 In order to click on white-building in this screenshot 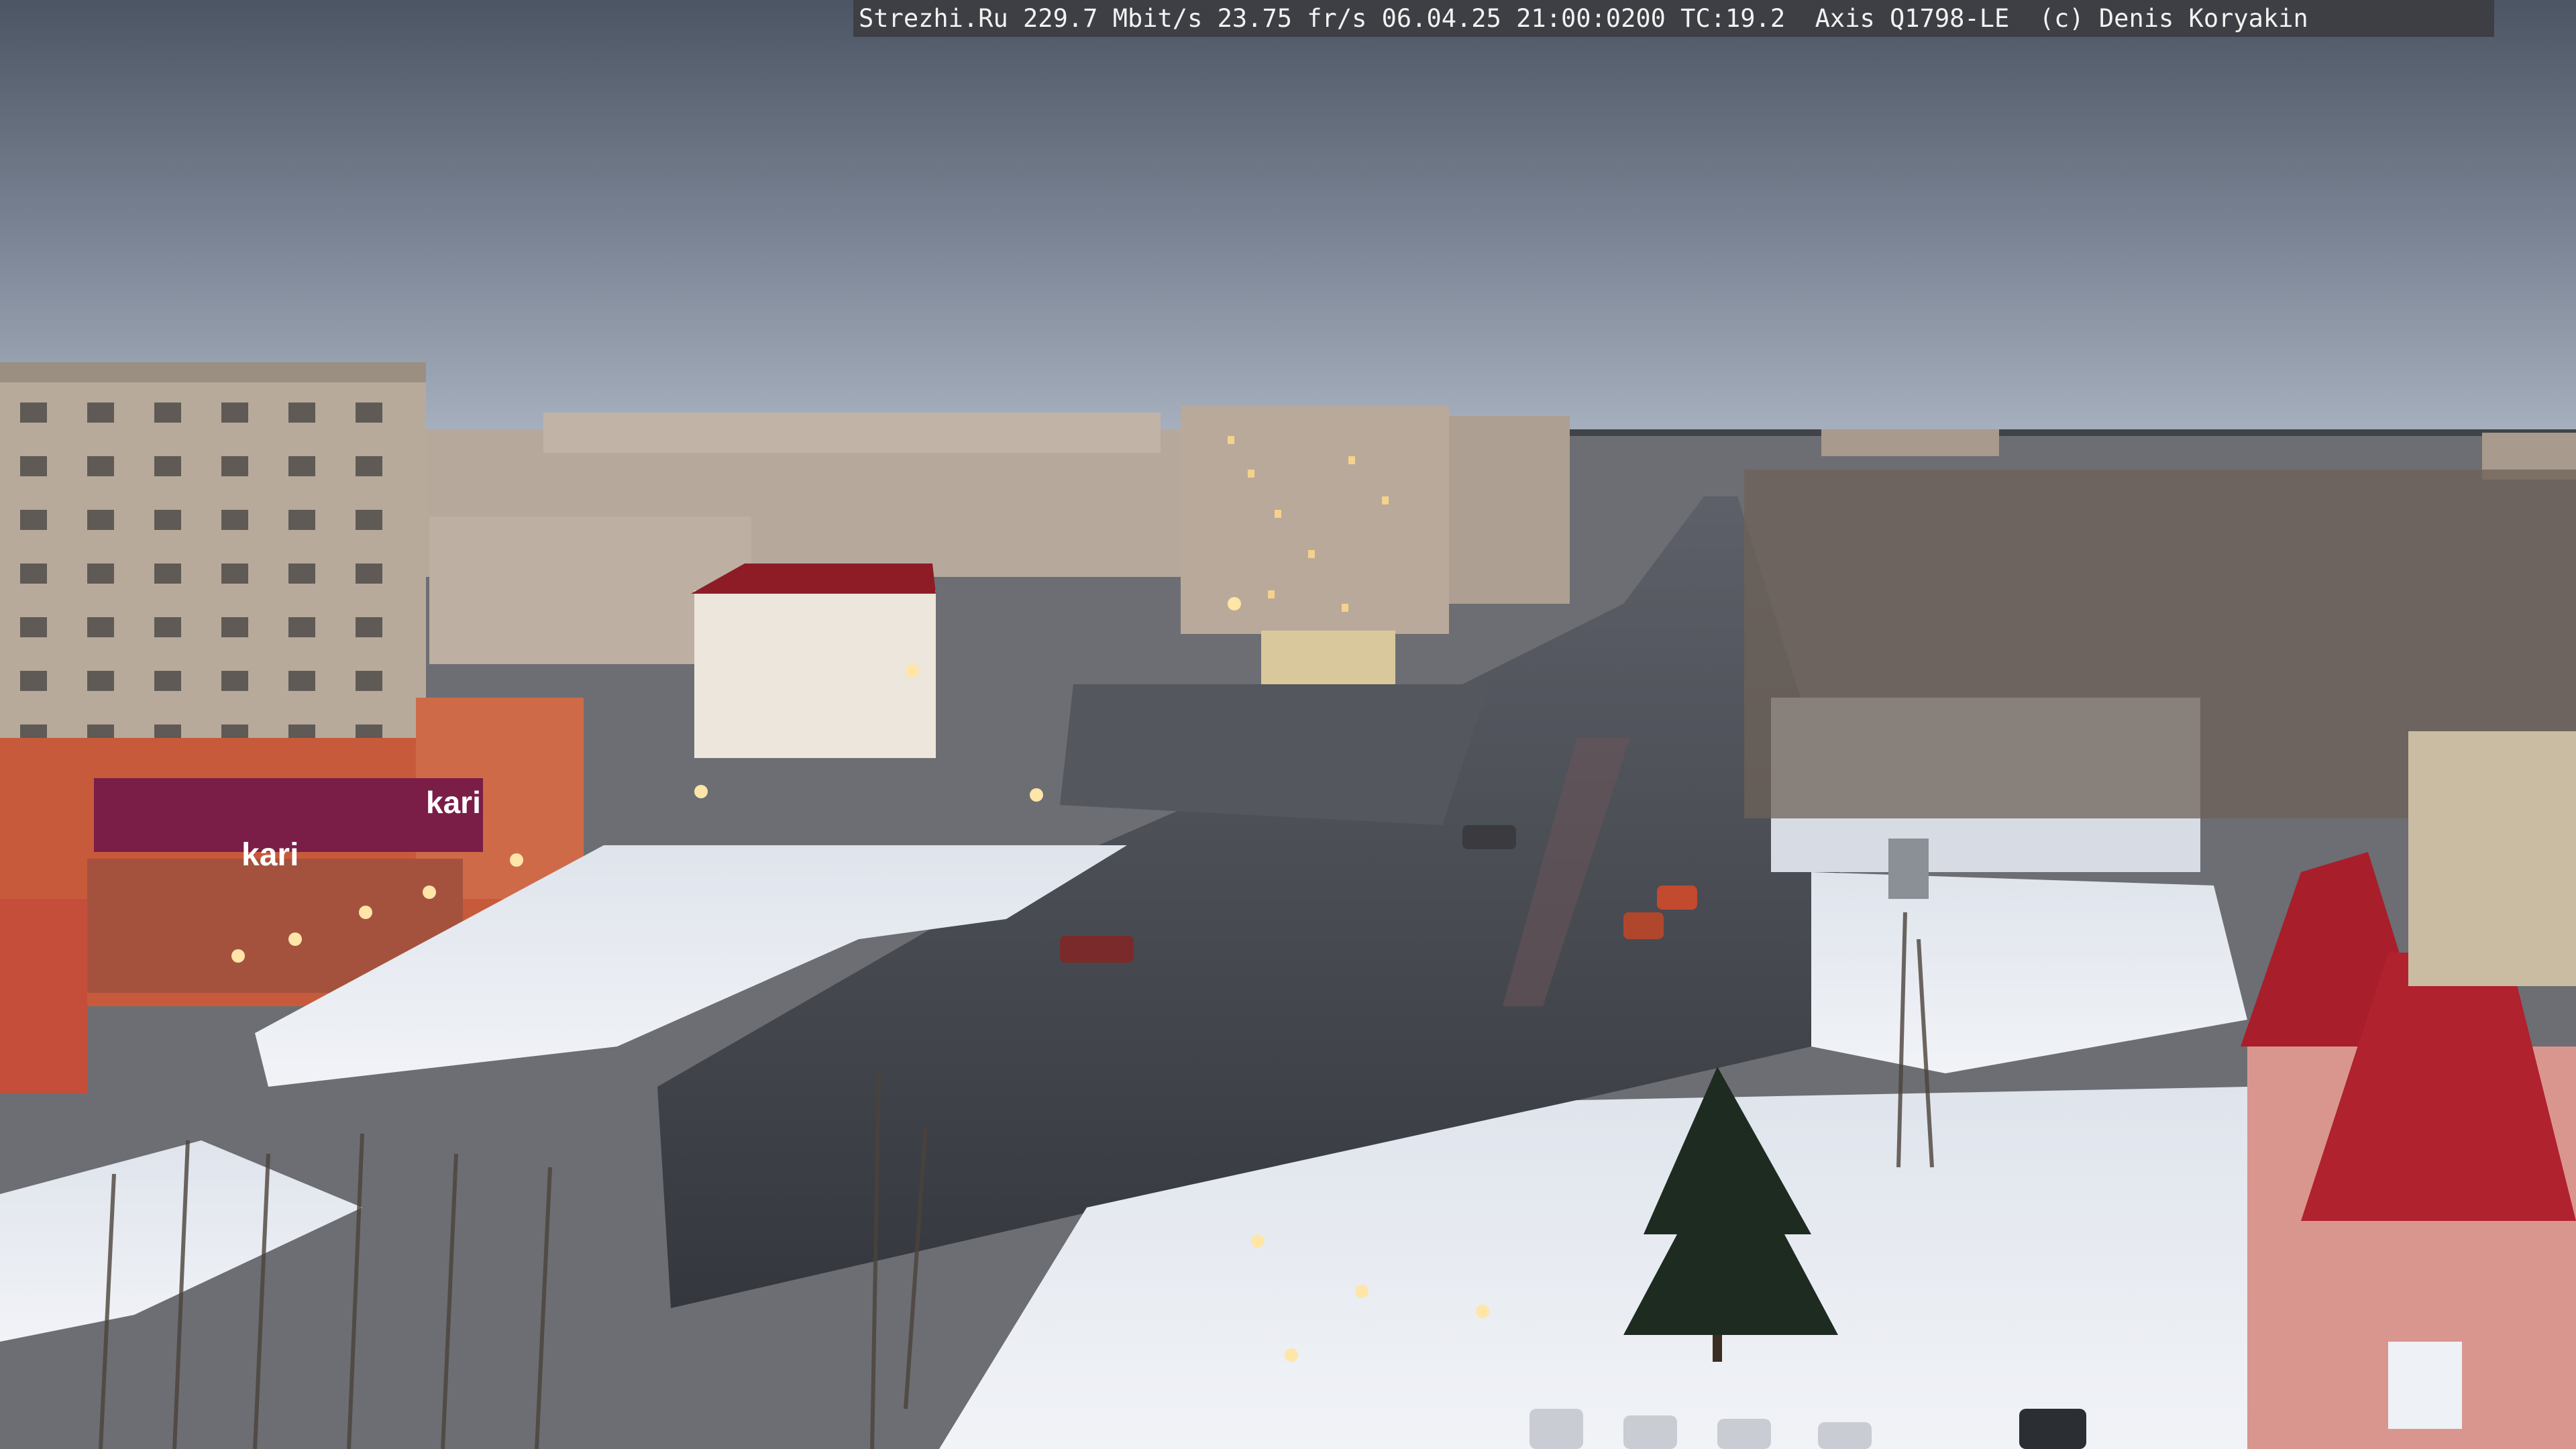, I will do `click(1328, 661)`.